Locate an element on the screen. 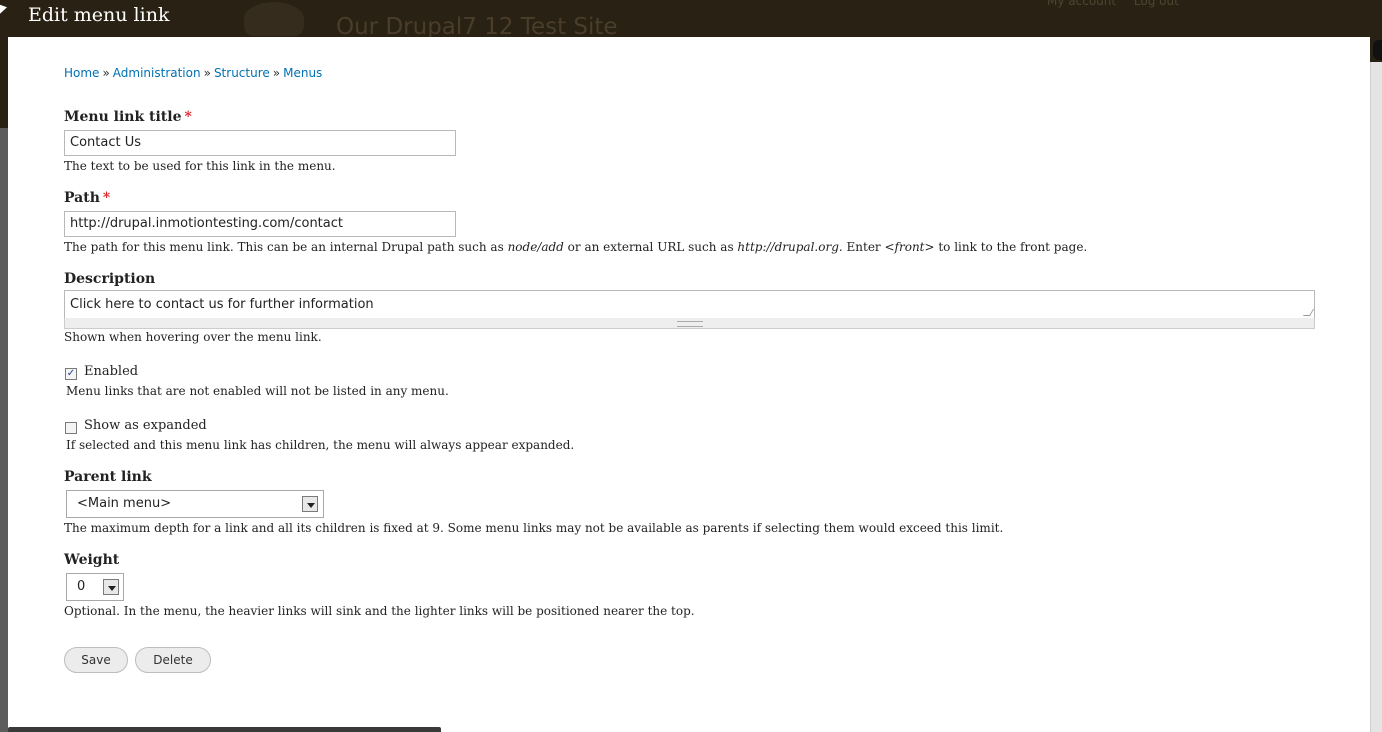  bottom-toolbar is located at coordinates (224, 729).